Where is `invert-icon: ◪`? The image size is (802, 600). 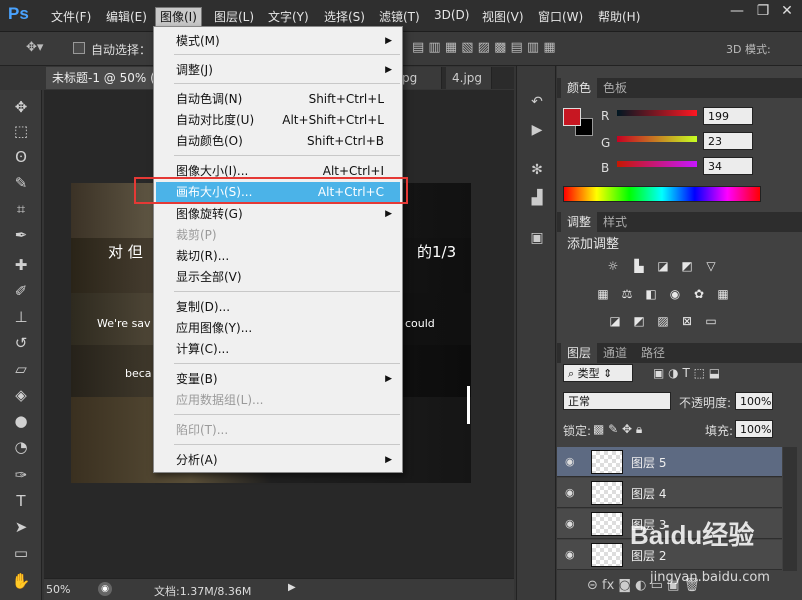 invert-icon: ◪ is located at coordinates (615, 321).